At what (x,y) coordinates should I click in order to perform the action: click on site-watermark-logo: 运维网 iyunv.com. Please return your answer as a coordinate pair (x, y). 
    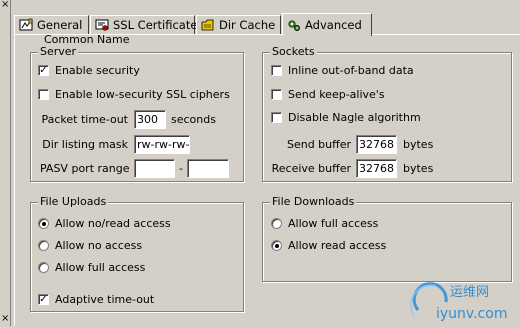
    Looking at the image, I should click on (461, 300).